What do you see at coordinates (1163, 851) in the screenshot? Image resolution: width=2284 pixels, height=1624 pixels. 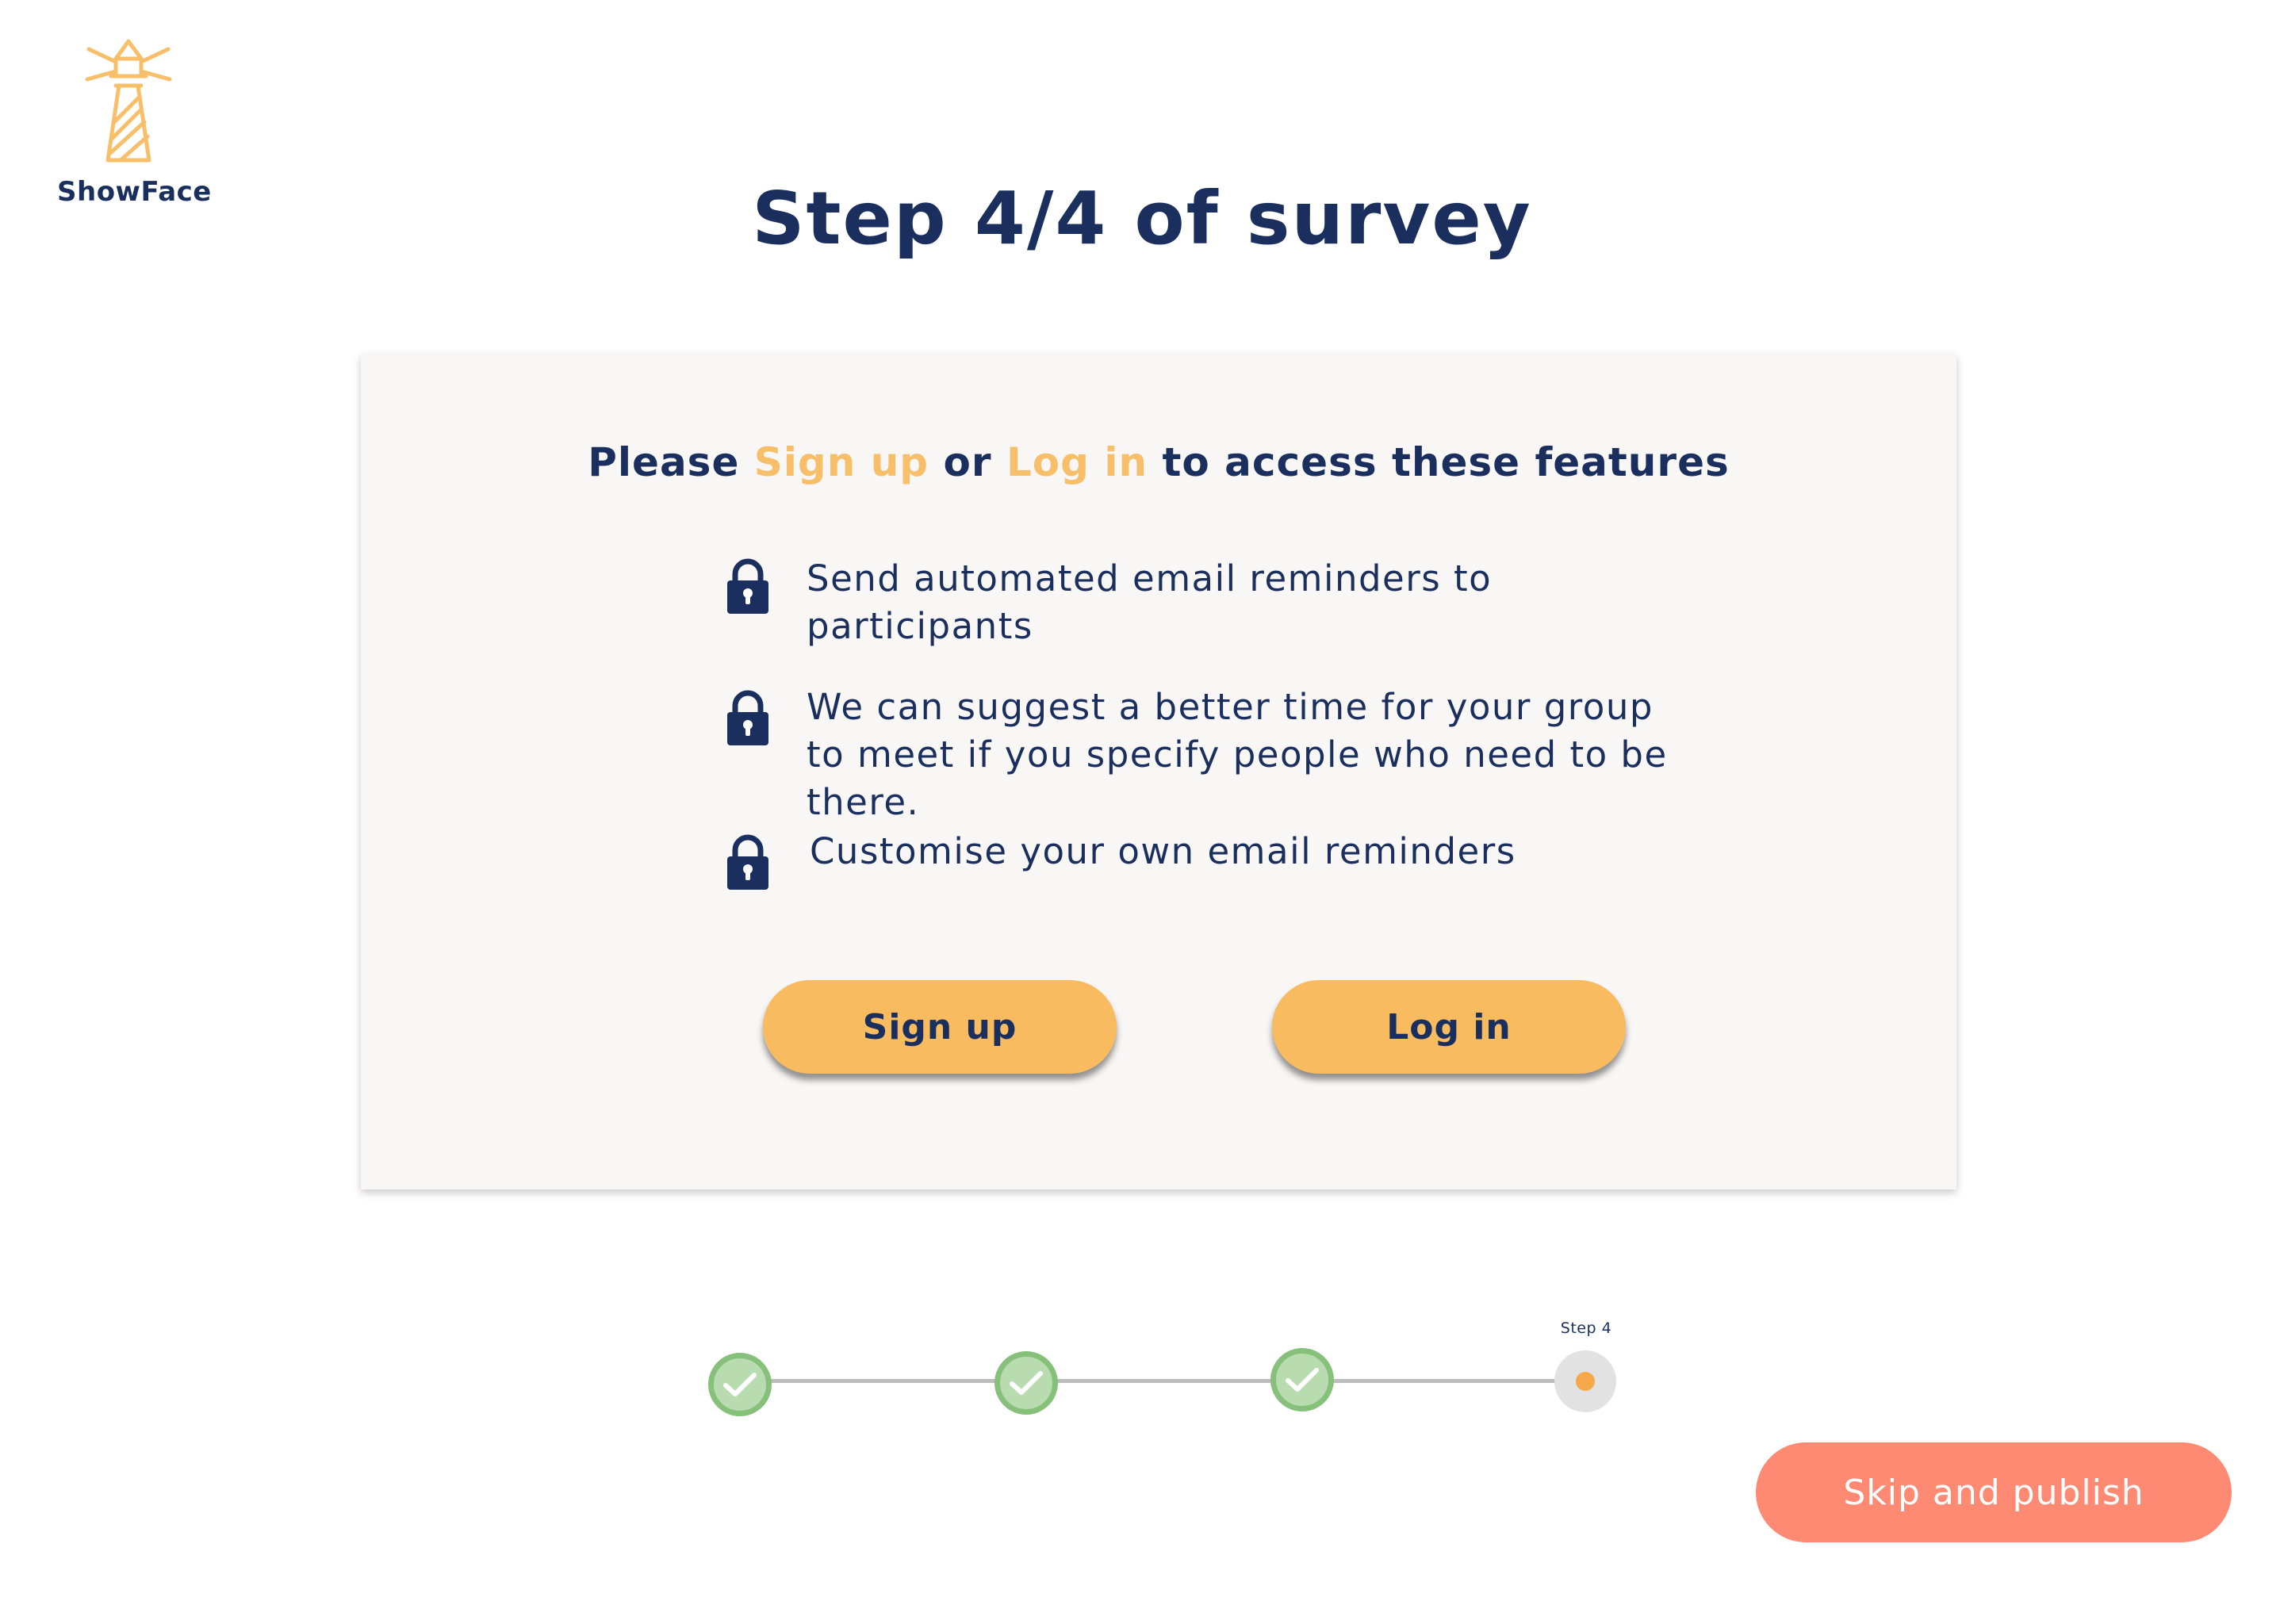 I see `feature-text: Customise your own email reminders` at bounding box center [1163, 851].